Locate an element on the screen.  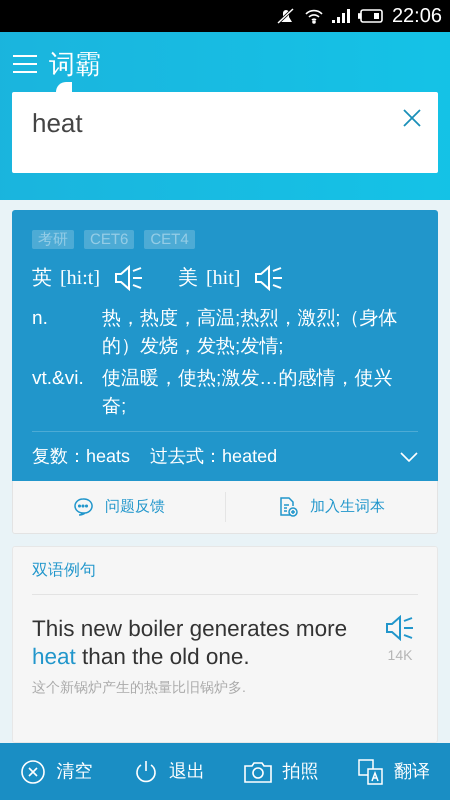
definition-text: 热，热度，高温;热烈，激烈;（身体的）发烧，发热;发情; is located at coordinates (250, 333).